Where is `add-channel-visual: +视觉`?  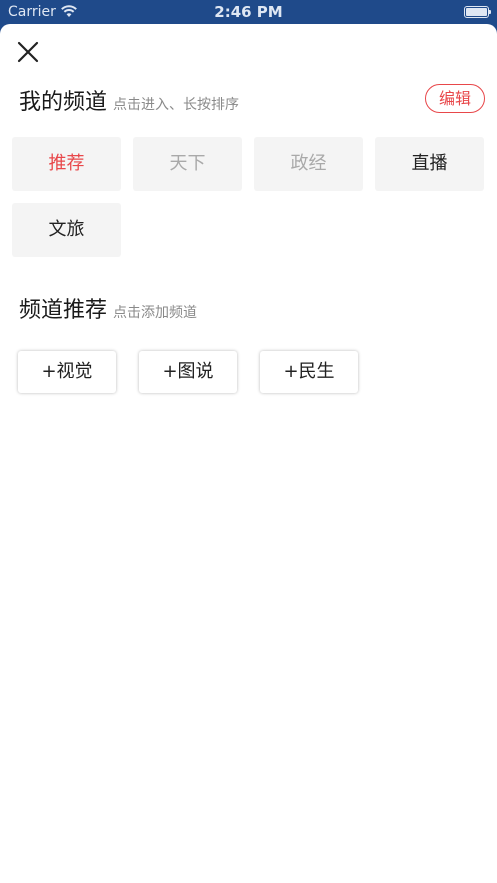 add-channel-visual: +视觉 is located at coordinates (67, 372).